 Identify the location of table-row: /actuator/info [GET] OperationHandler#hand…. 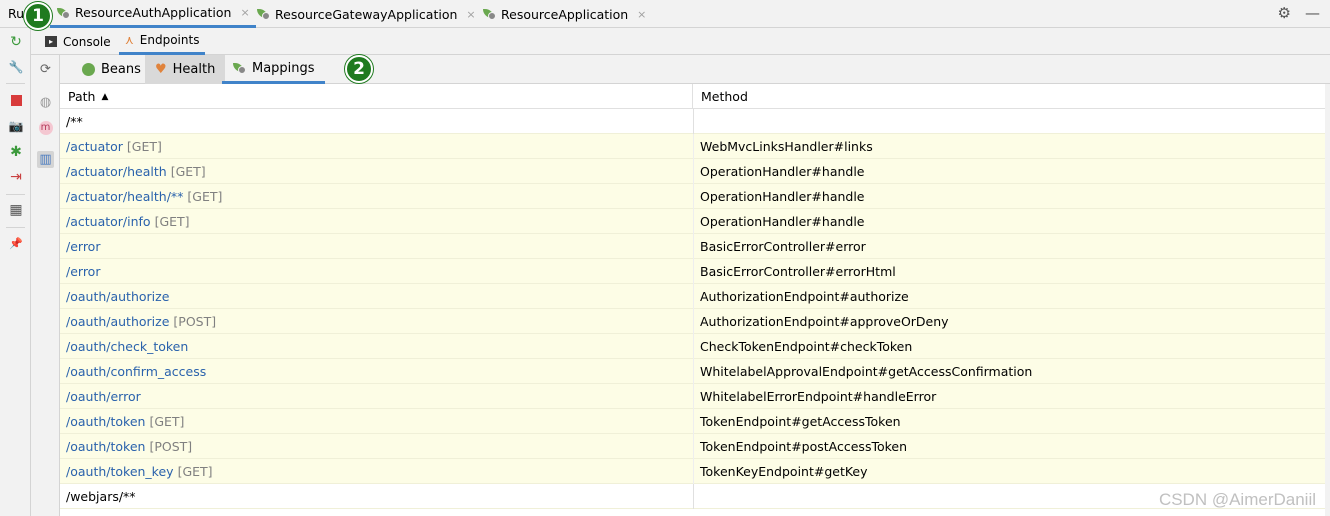
(692, 221).